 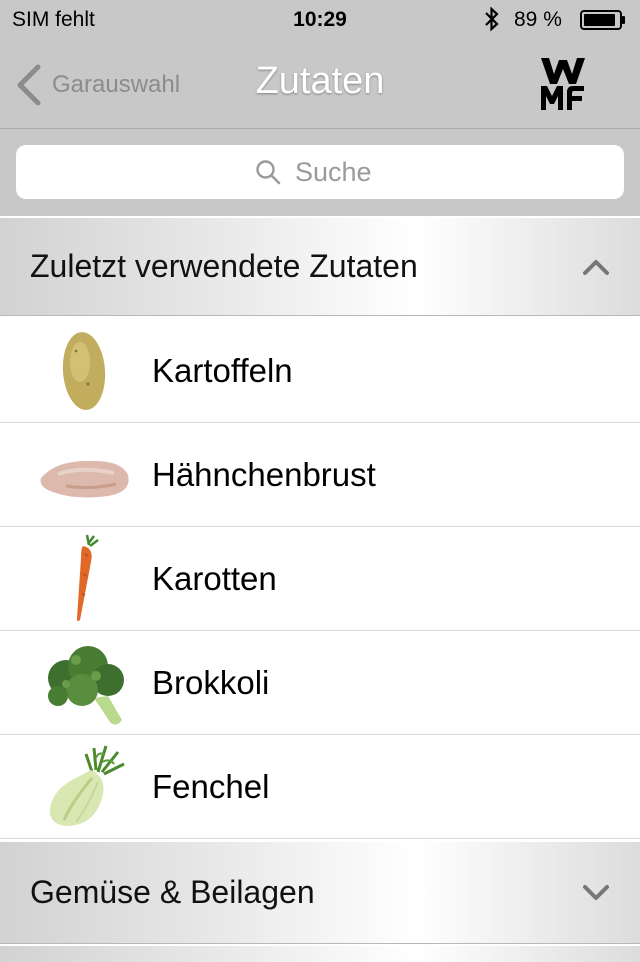 I want to click on next-section-header-partial, so click(x=320, y=953).